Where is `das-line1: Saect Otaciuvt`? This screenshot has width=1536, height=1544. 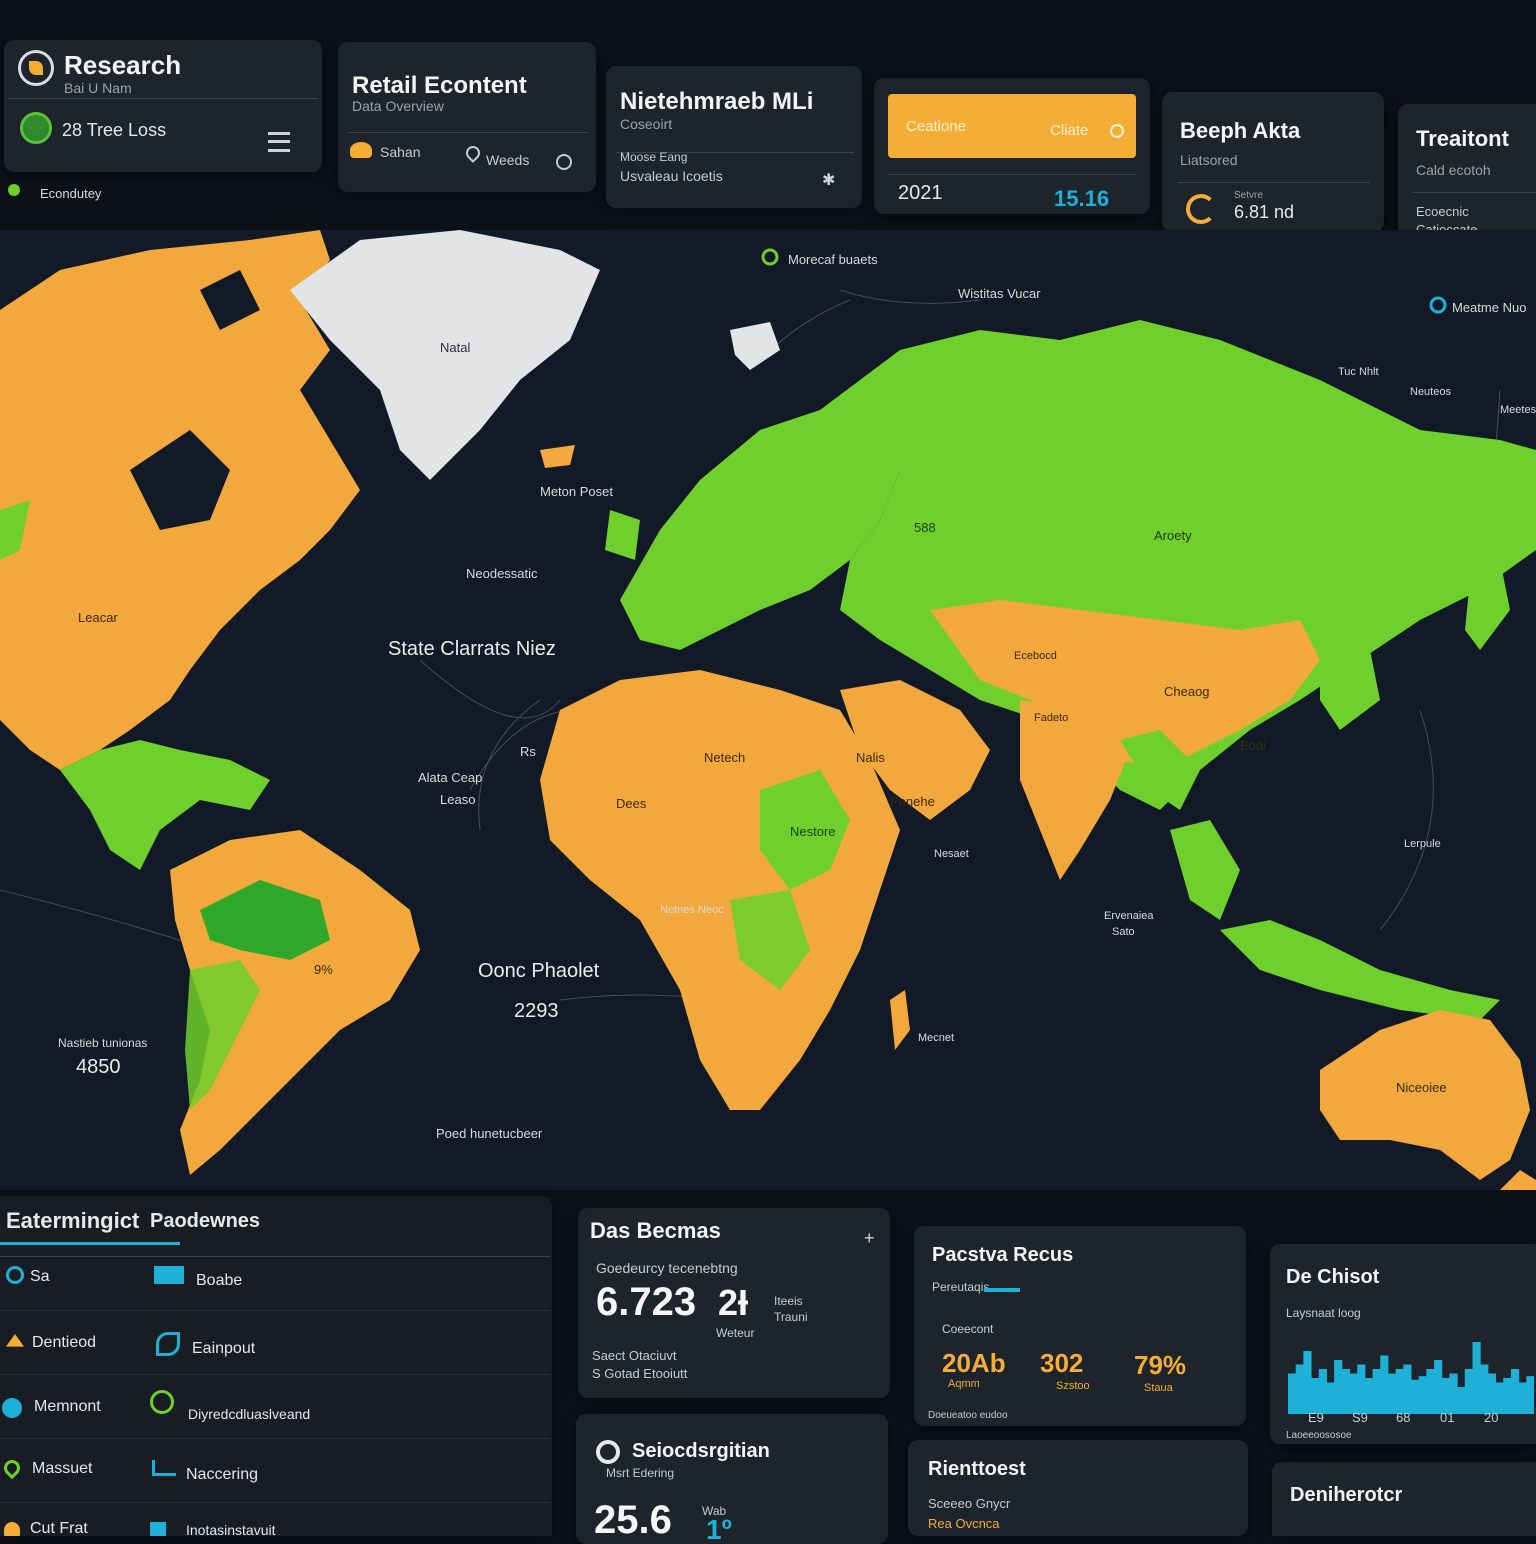
das-line1: Saect Otaciuvt is located at coordinates (634, 1355).